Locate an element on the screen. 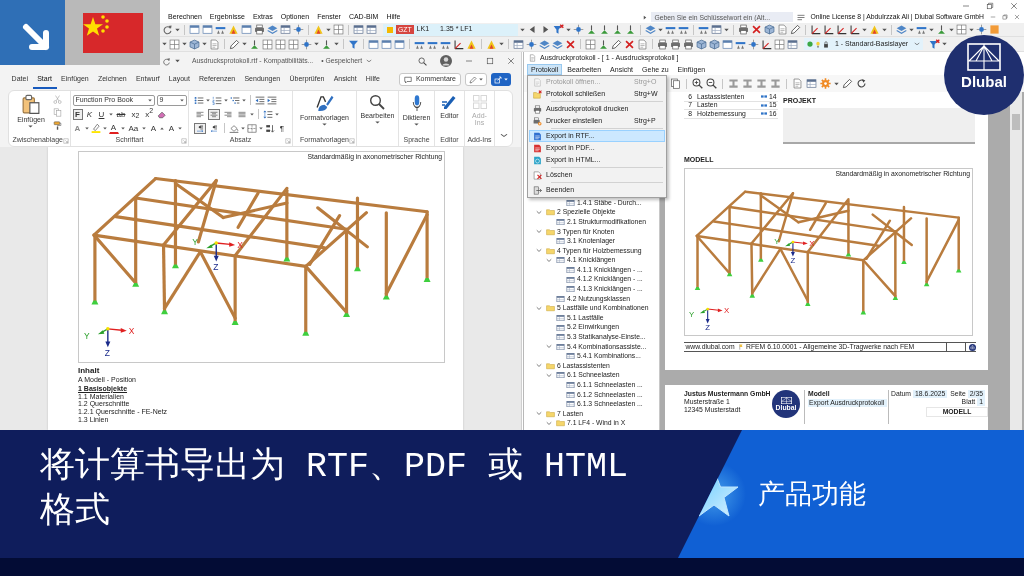  font-color-button: A is located at coordinates (113, 128).